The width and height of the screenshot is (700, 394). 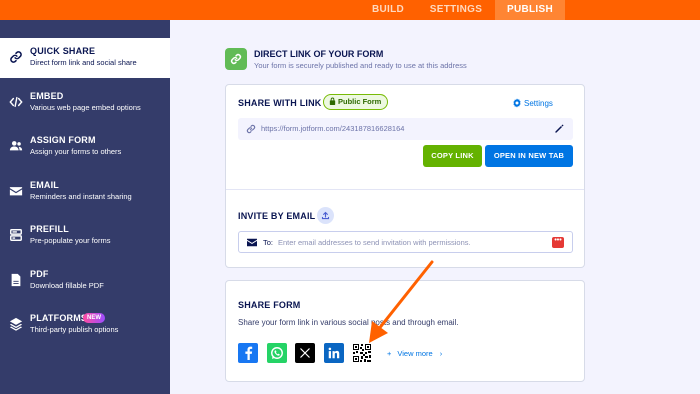 I want to click on lock-icon, so click(x=332, y=101).